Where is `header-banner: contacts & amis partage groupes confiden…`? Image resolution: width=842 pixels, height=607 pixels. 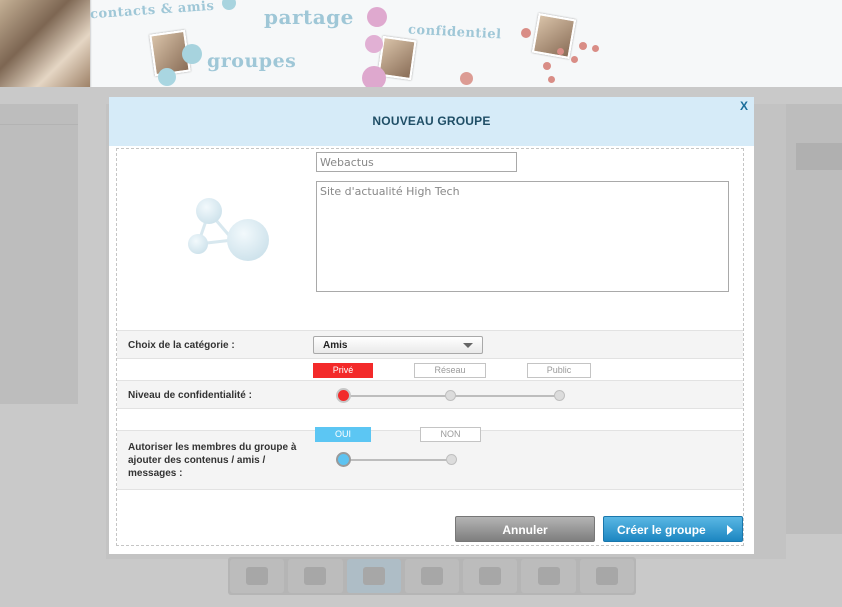
header-banner: contacts & amis partage groupes confiden… is located at coordinates (421, 43).